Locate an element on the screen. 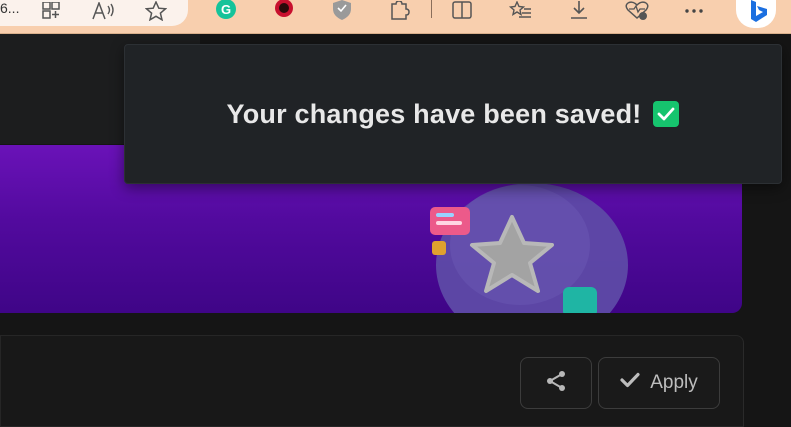 Image resolution: width=791 pixels, height=427 pixels. apply-label: Apply is located at coordinates (674, 382).